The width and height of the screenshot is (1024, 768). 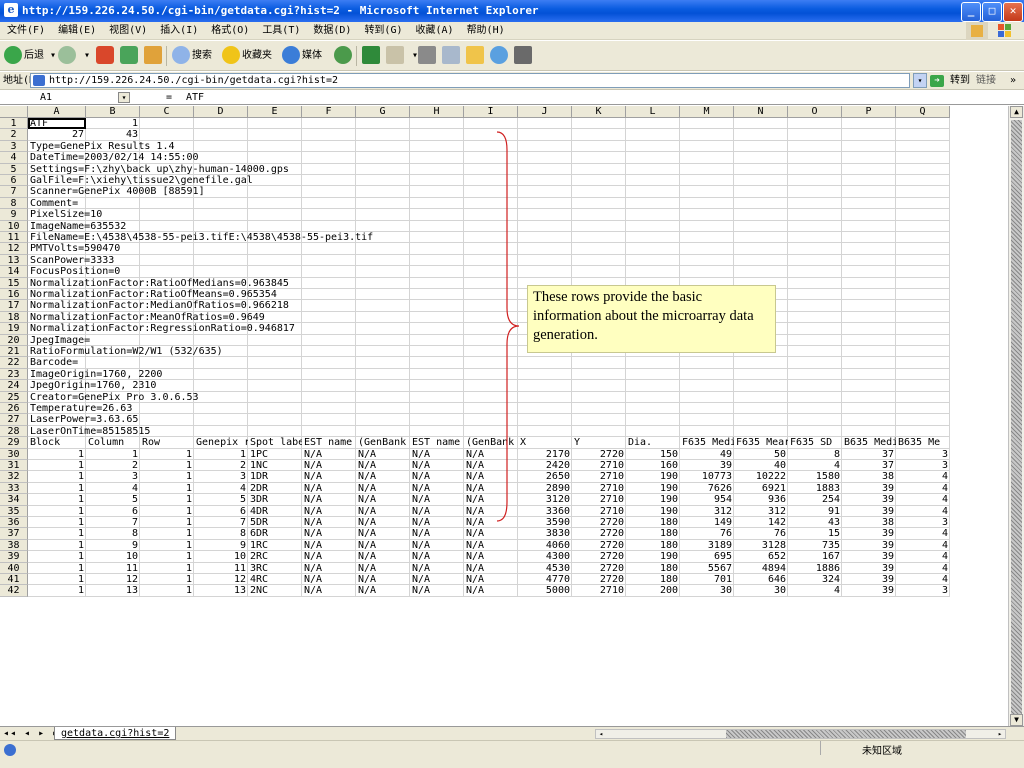 I want to click on cell-g36: N/A, so click(x=367, y=522).